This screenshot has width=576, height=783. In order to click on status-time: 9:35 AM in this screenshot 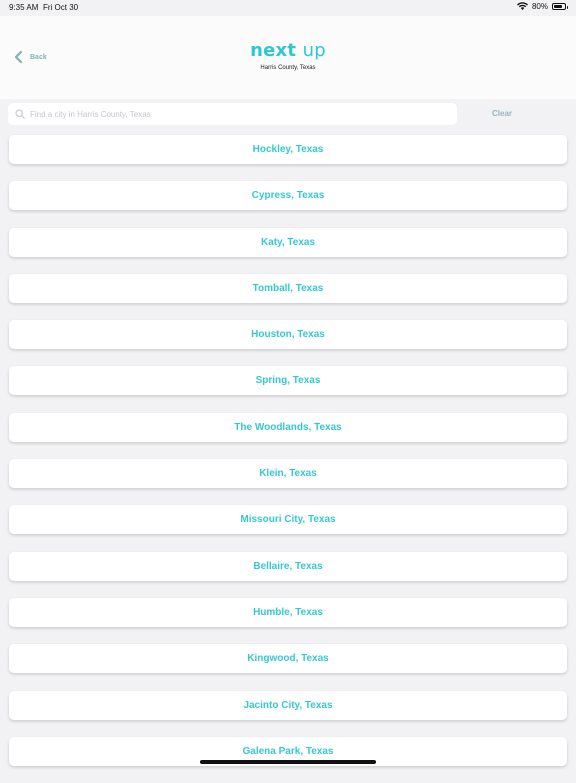, I will do `click(24, 7)`.